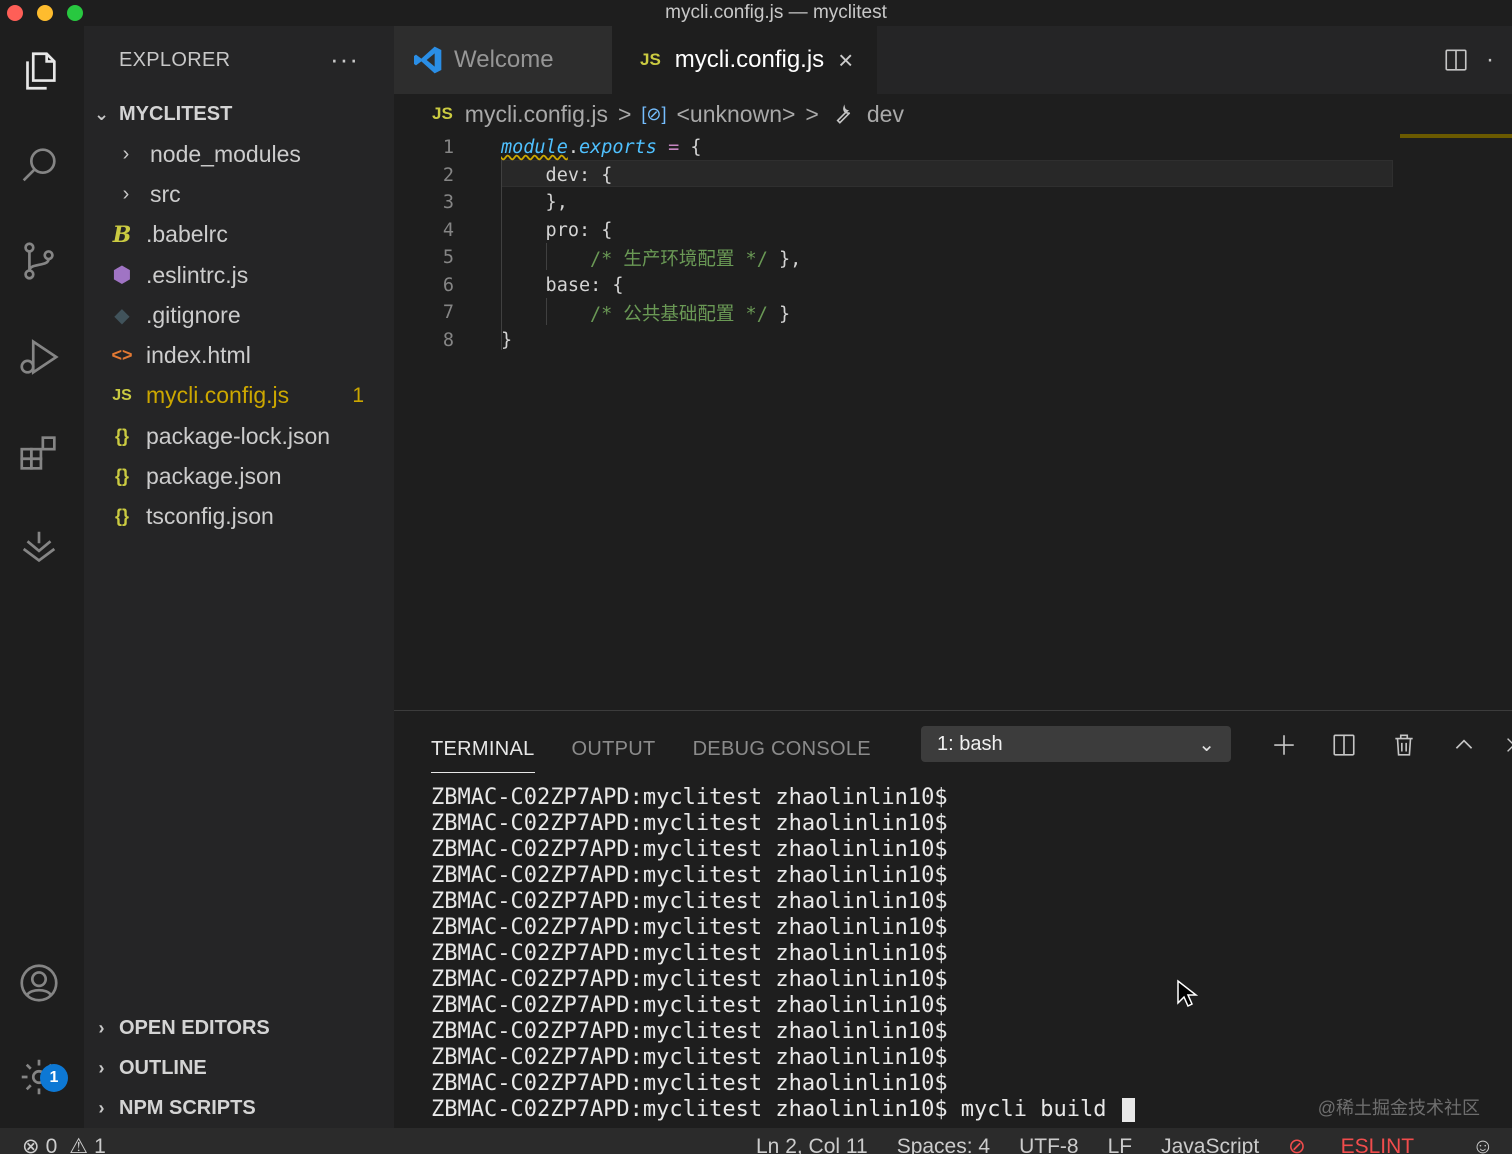 The image size is (1512, 1154). Describe the element at coordinates (654, 113) in the screenshot. I see `symbol-variable-icon: [⊘]` at that location.